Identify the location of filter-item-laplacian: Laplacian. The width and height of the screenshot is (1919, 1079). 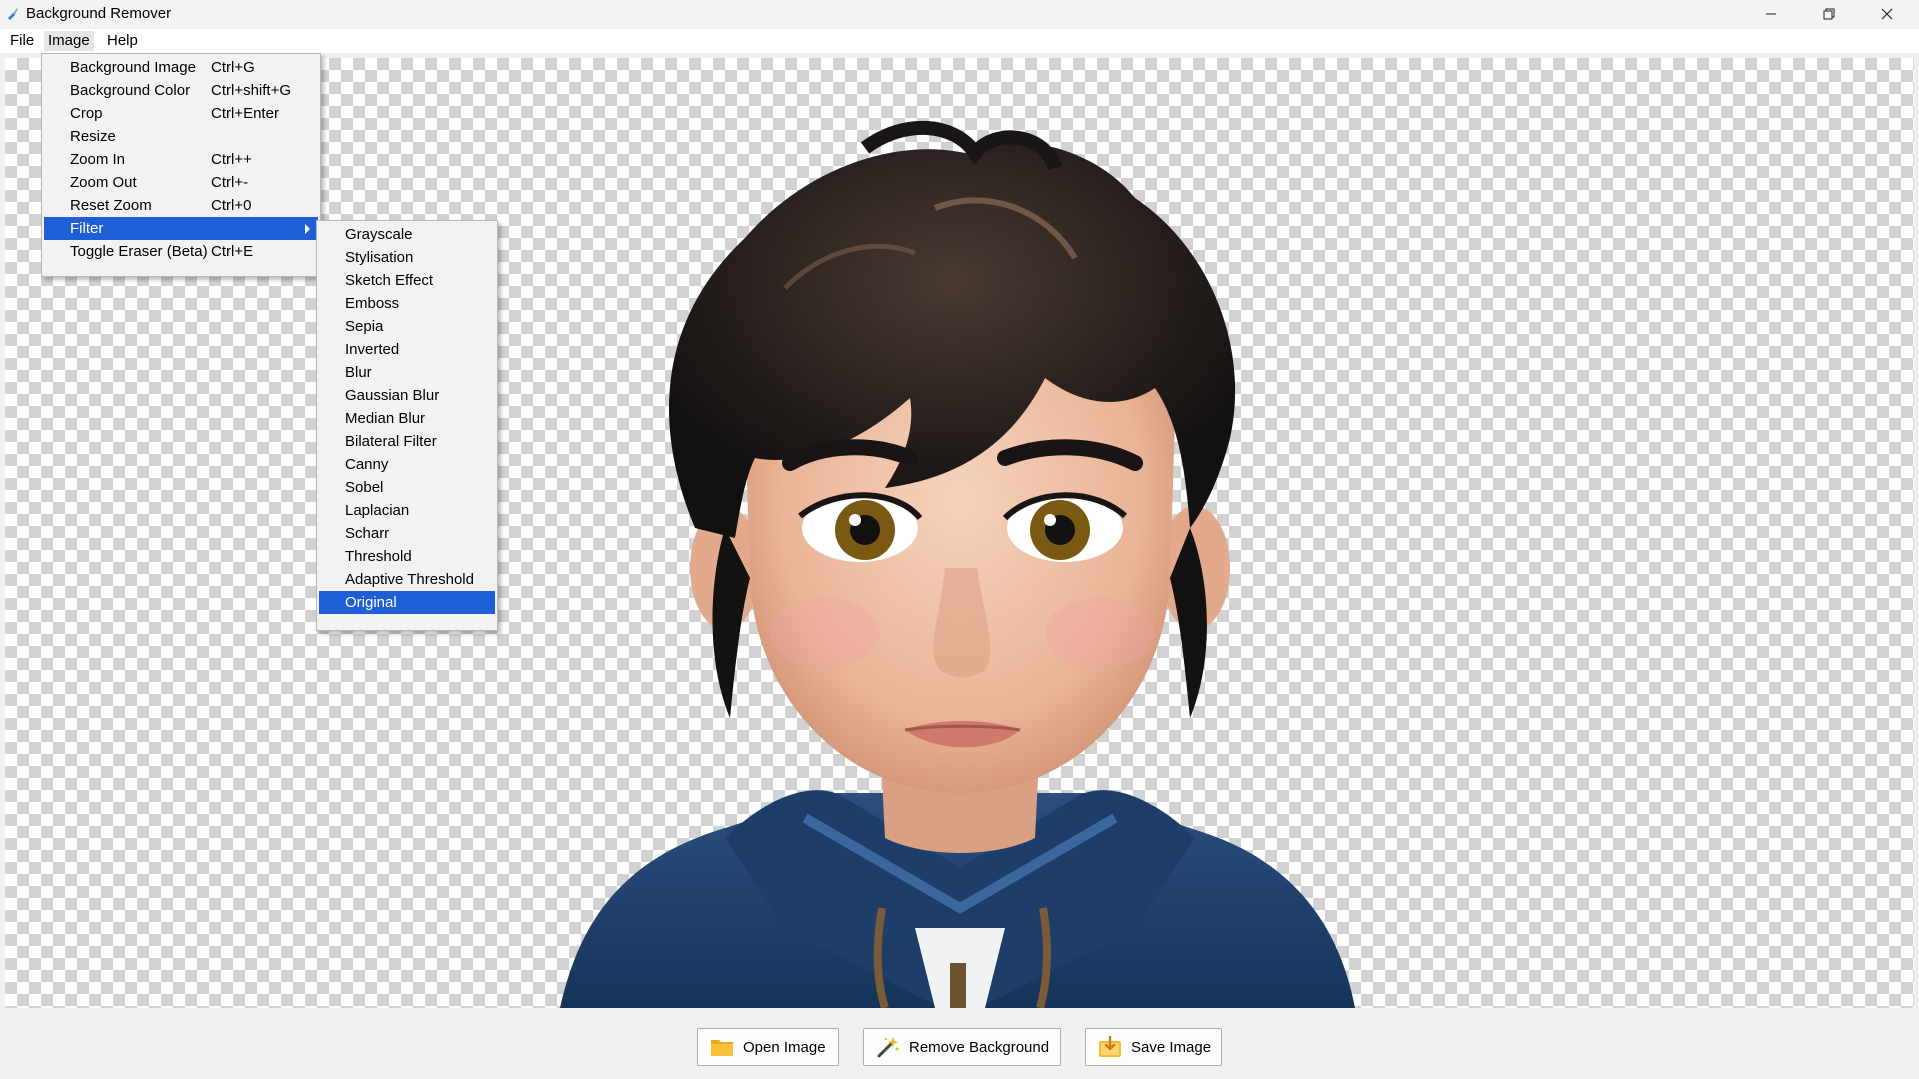
(407, 510).